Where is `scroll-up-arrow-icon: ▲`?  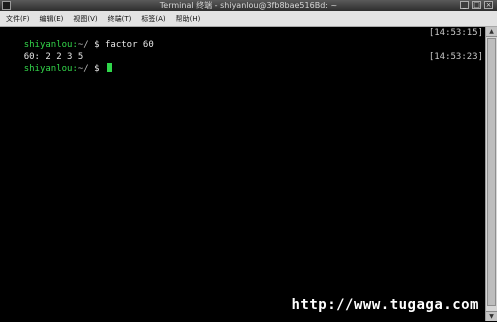 scroll-up-arrow-icon: ▲ is located at coordinates (491, 32).